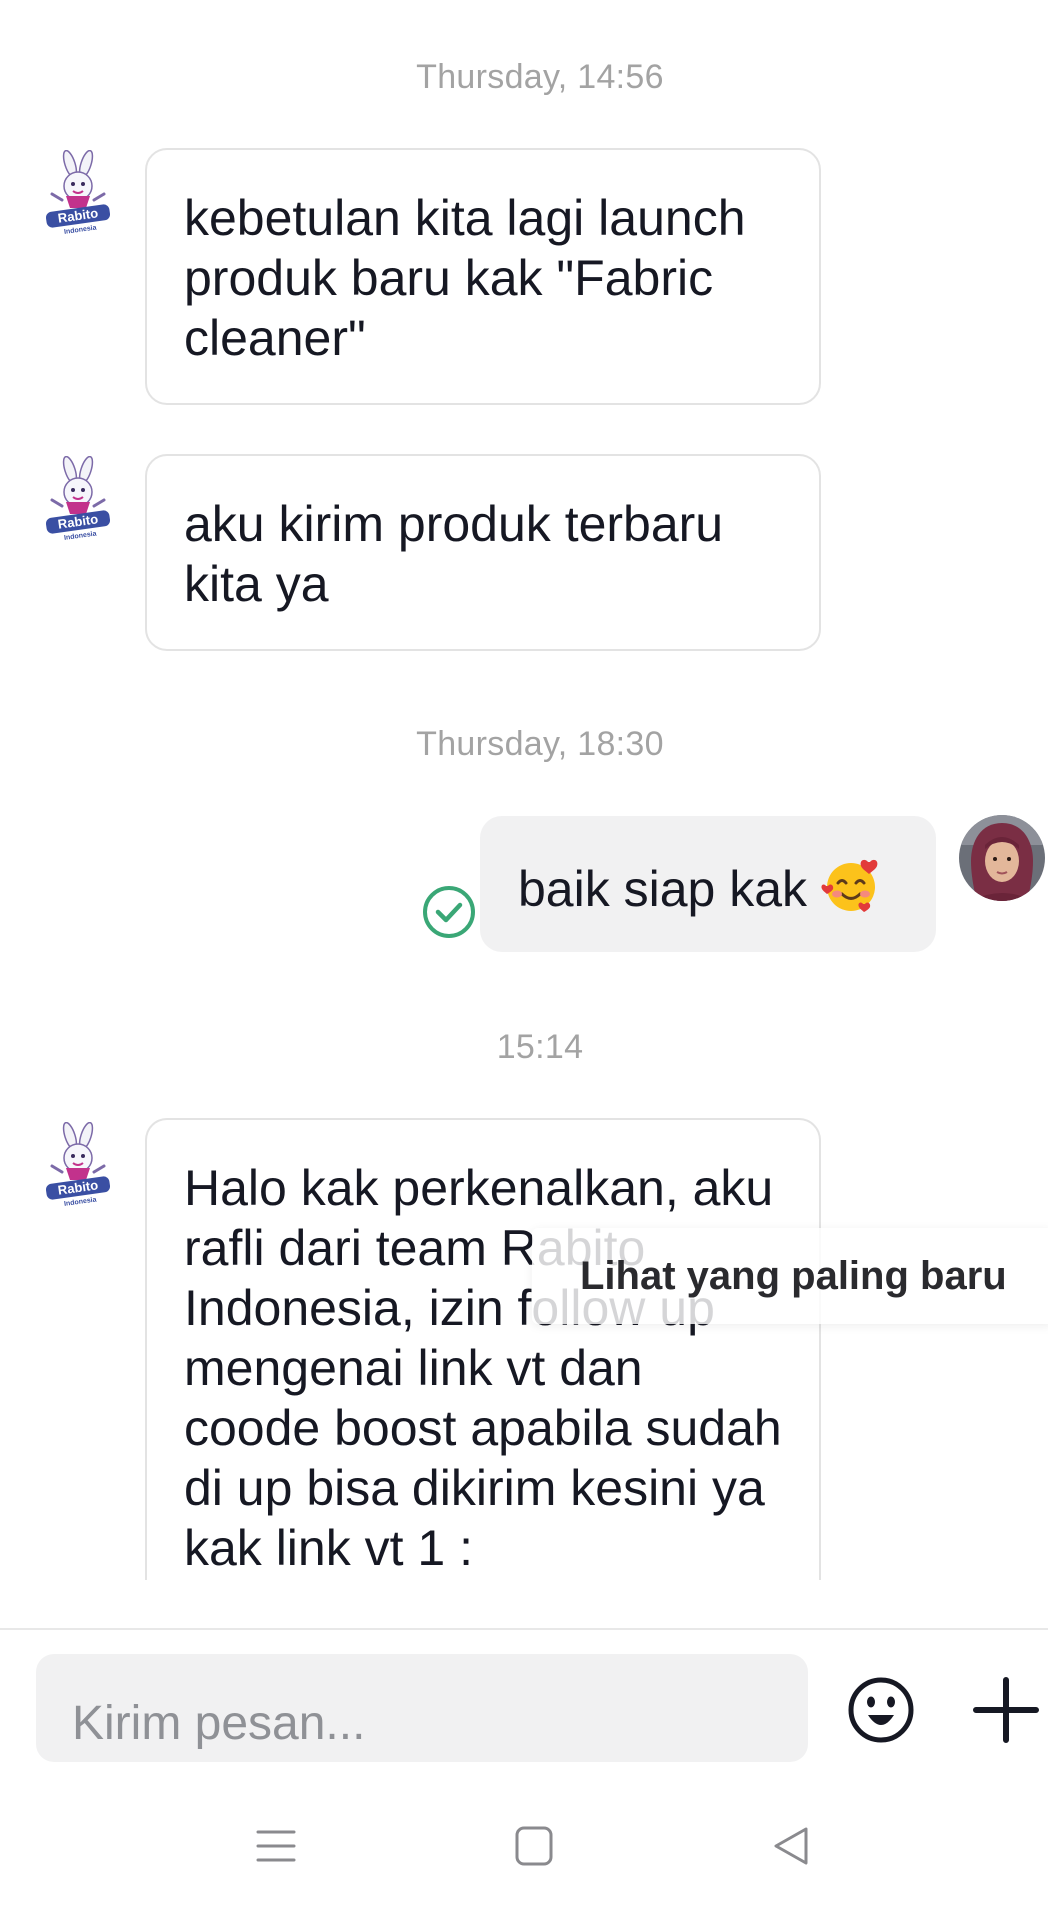 The image size is (1048, 1918). What do you see at coordinates (449, 912) in the screenshot?
I see `sent-check-icon` at bounding box center [449, 912].